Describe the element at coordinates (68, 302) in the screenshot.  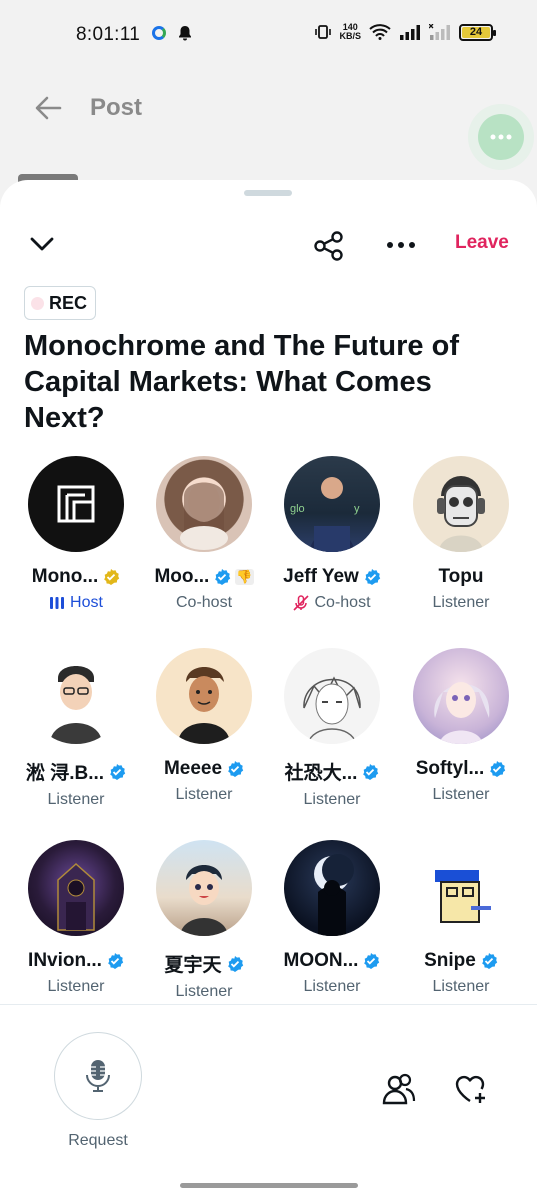
I see `recording-label: REC` at that location.